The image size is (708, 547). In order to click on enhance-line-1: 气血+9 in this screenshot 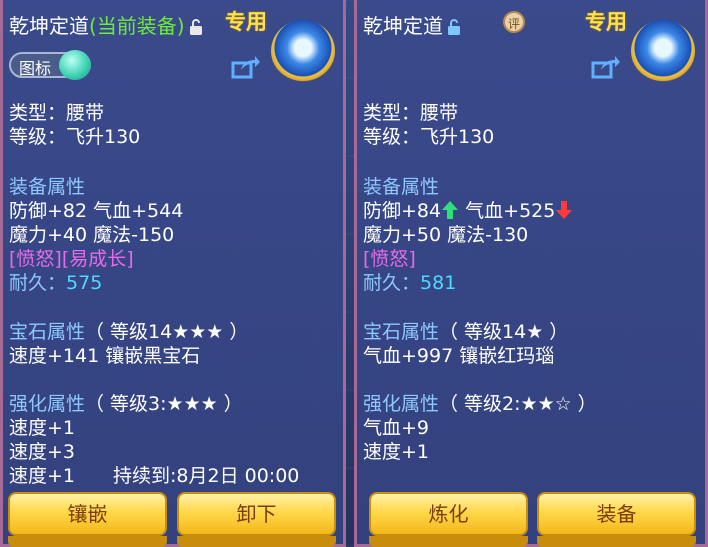, I will do `click(396, 428)`.